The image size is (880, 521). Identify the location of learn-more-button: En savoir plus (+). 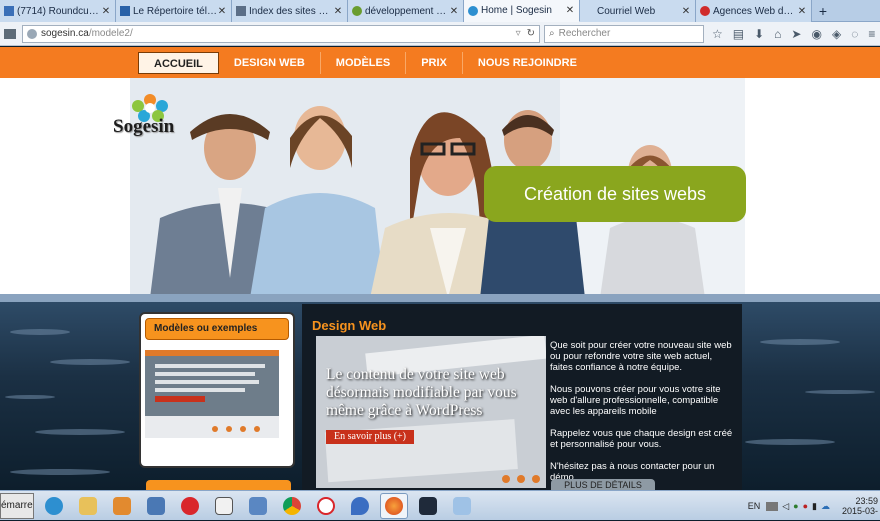
(370, 437).